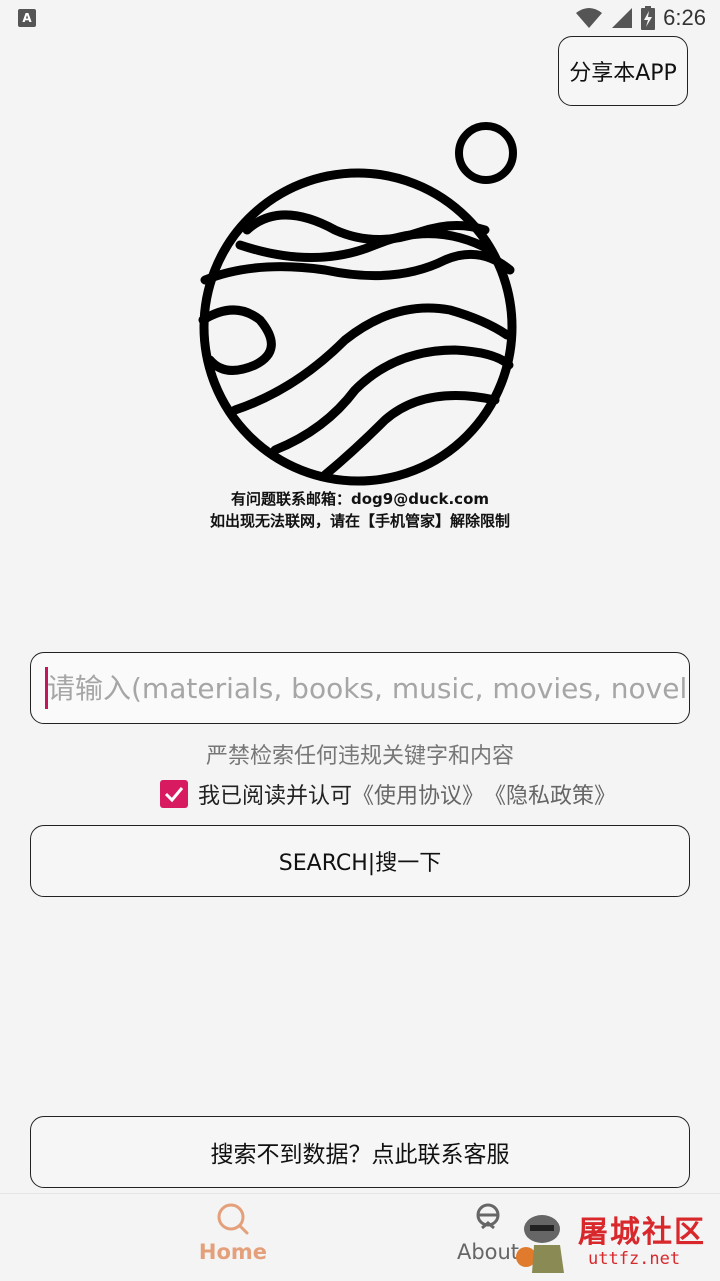  Describe the element at coordinates (359, 521) in the screenshot. I see `network-hint-text: 如出现无法联网，请在【手机管家】解除限制` at that location.